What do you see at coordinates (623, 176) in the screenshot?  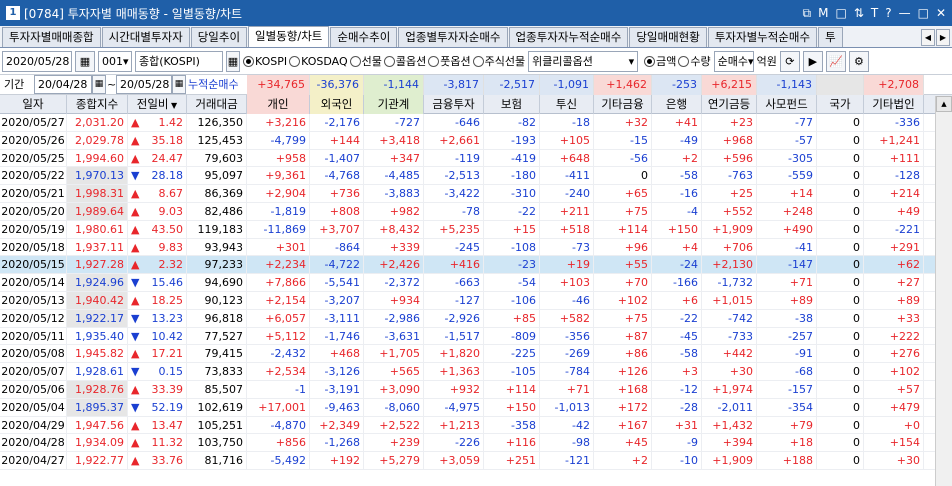 I see `table-cell: 0` at bounding box center [623, 176].